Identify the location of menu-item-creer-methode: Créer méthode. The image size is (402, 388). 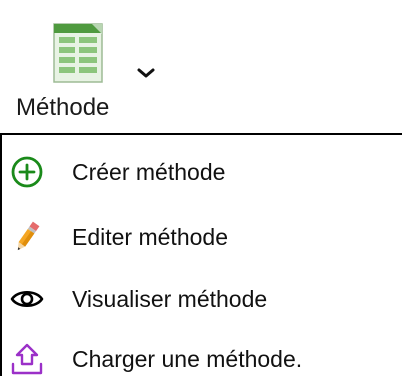
(202, 172).